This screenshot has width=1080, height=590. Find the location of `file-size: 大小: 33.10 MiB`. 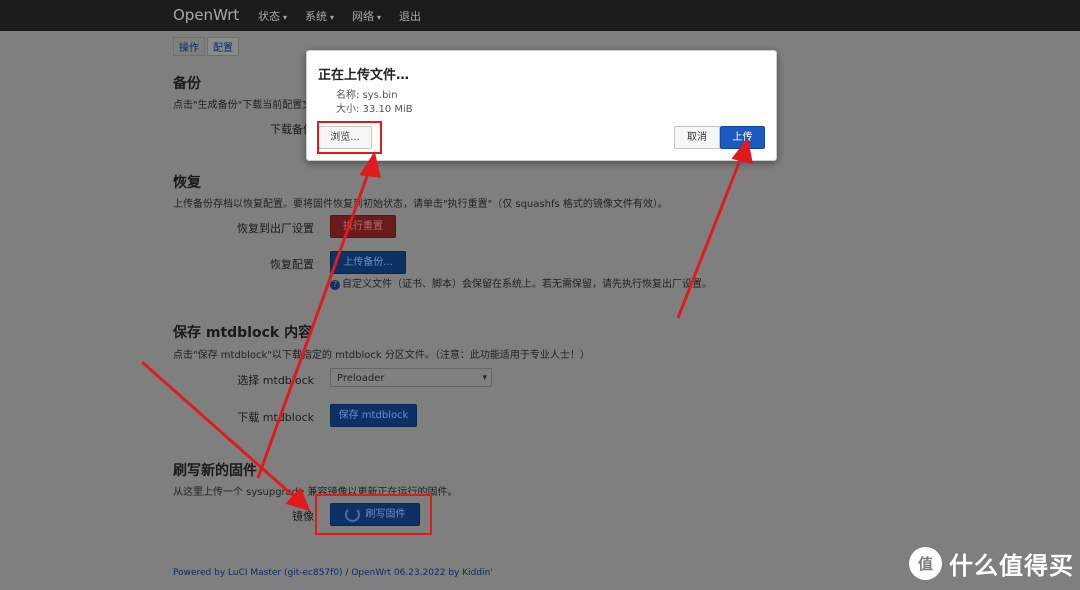

file-size: 大小: 33.10 MiB is located at coordinates (374, 109).